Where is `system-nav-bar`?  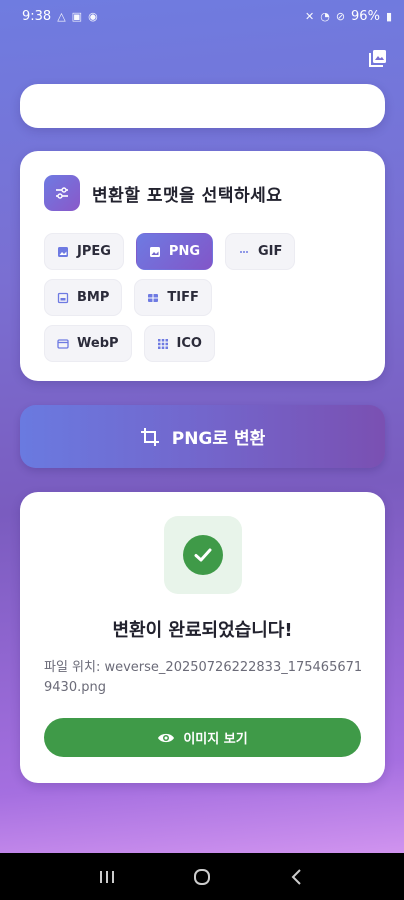
system-nav-bar is located at coordinates (202, 876).